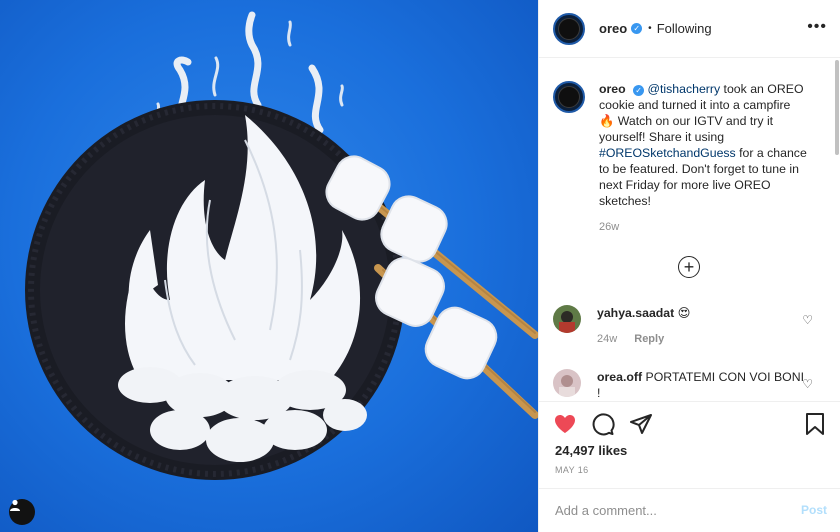 Image resolution: width=840 pixels, height=532 pixels. I want to click on comments-scrollbar, so click(837, 107).